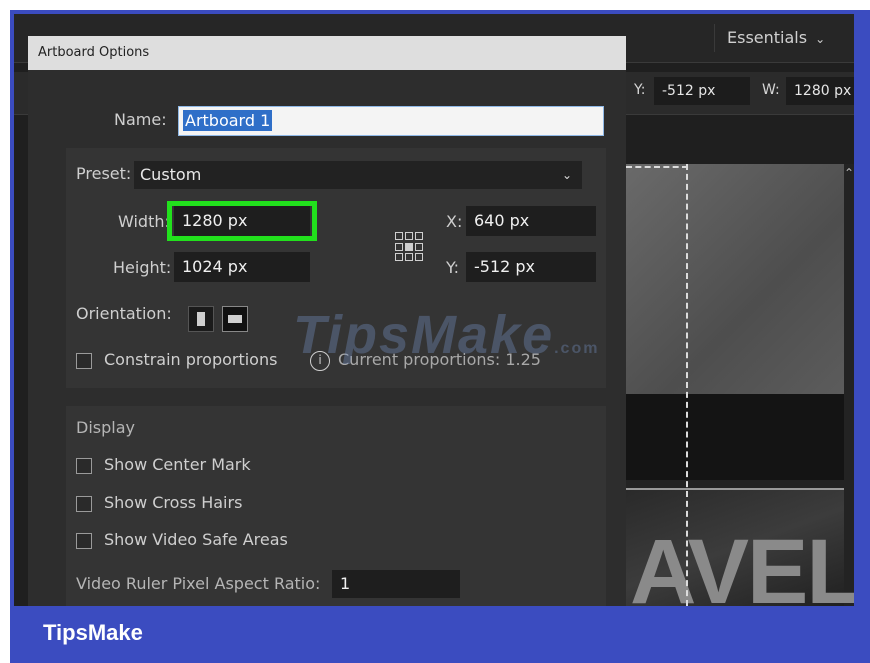 The width and height of the screenshot is (870, 663). Describe the element at coordinates (453, 267) in the screenshot. I see `y-label: Y:` at that location.